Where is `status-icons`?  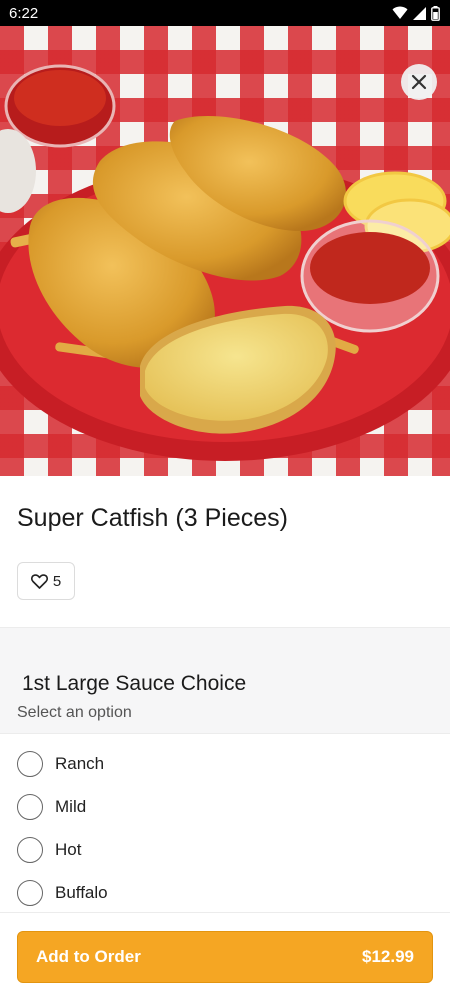 status-icons is located at coordinates (416, 13).